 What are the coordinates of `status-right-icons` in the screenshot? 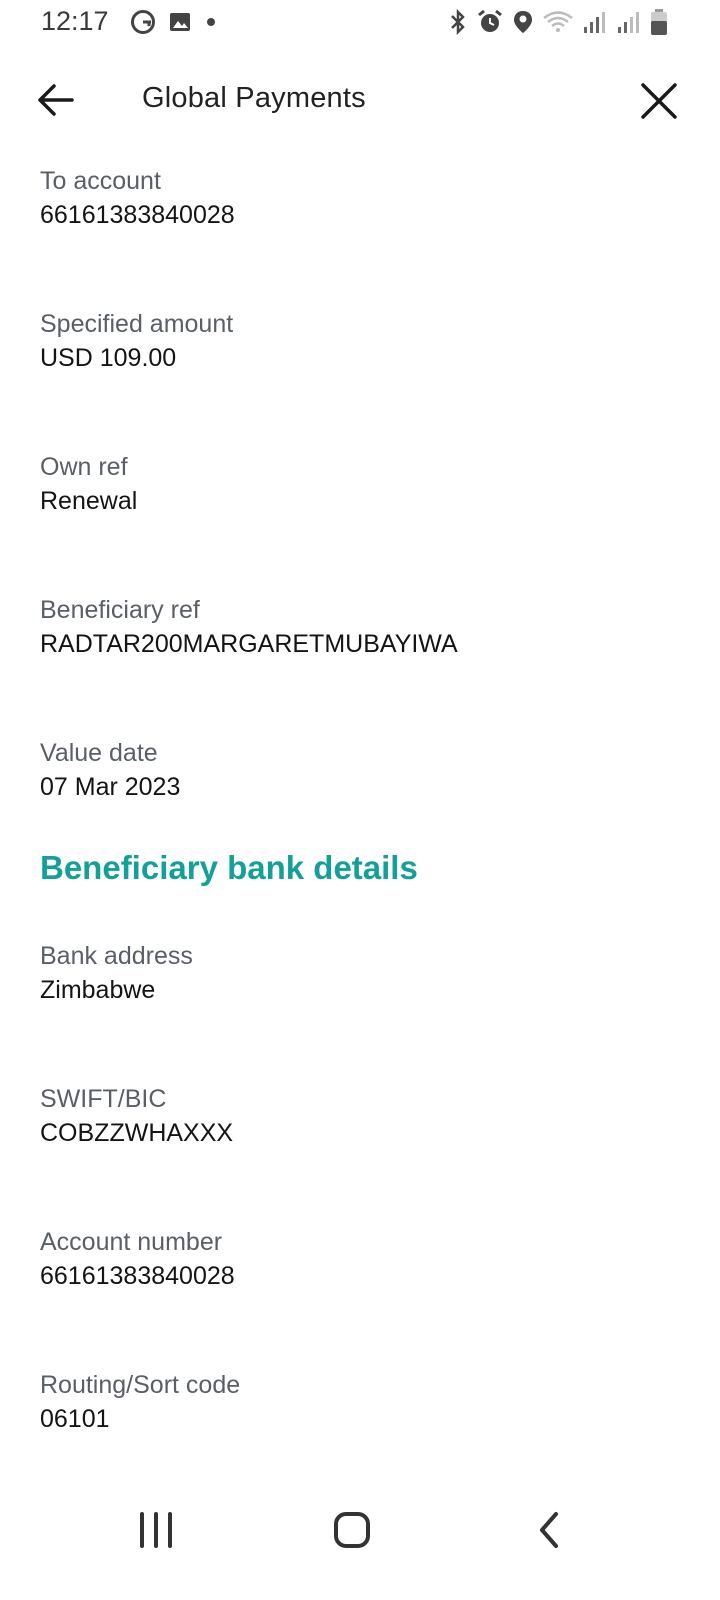 It's located at (558, 22).